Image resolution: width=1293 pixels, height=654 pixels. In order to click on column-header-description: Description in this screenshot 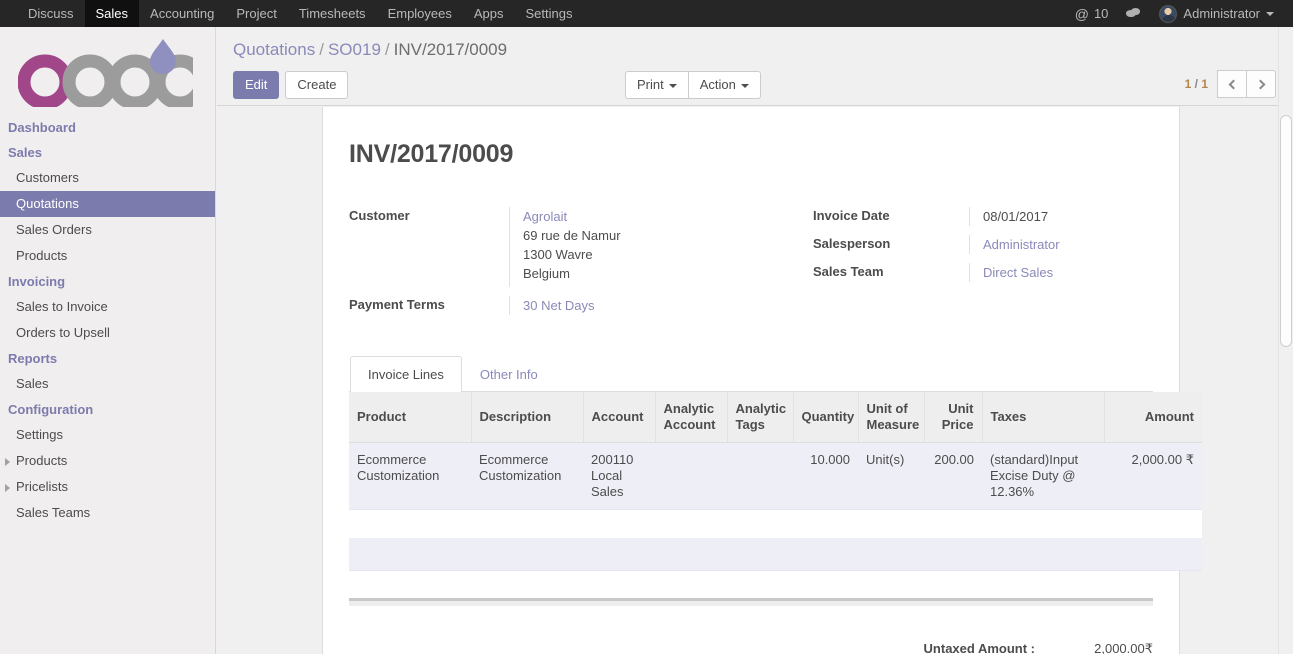, I will do `click(527, 417)`.